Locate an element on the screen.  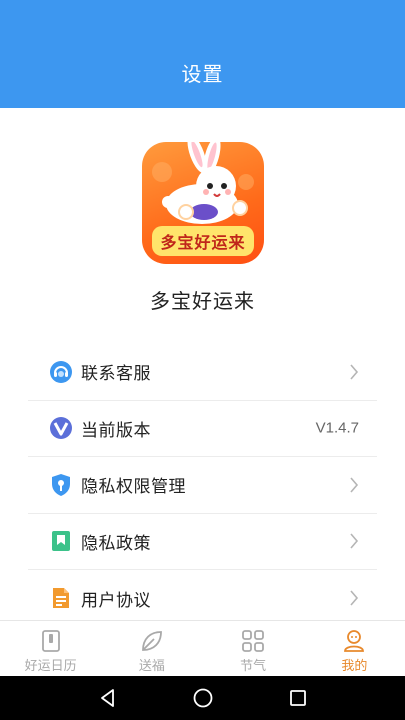
tab-label: 节气 is located at coordinates (253, 665).